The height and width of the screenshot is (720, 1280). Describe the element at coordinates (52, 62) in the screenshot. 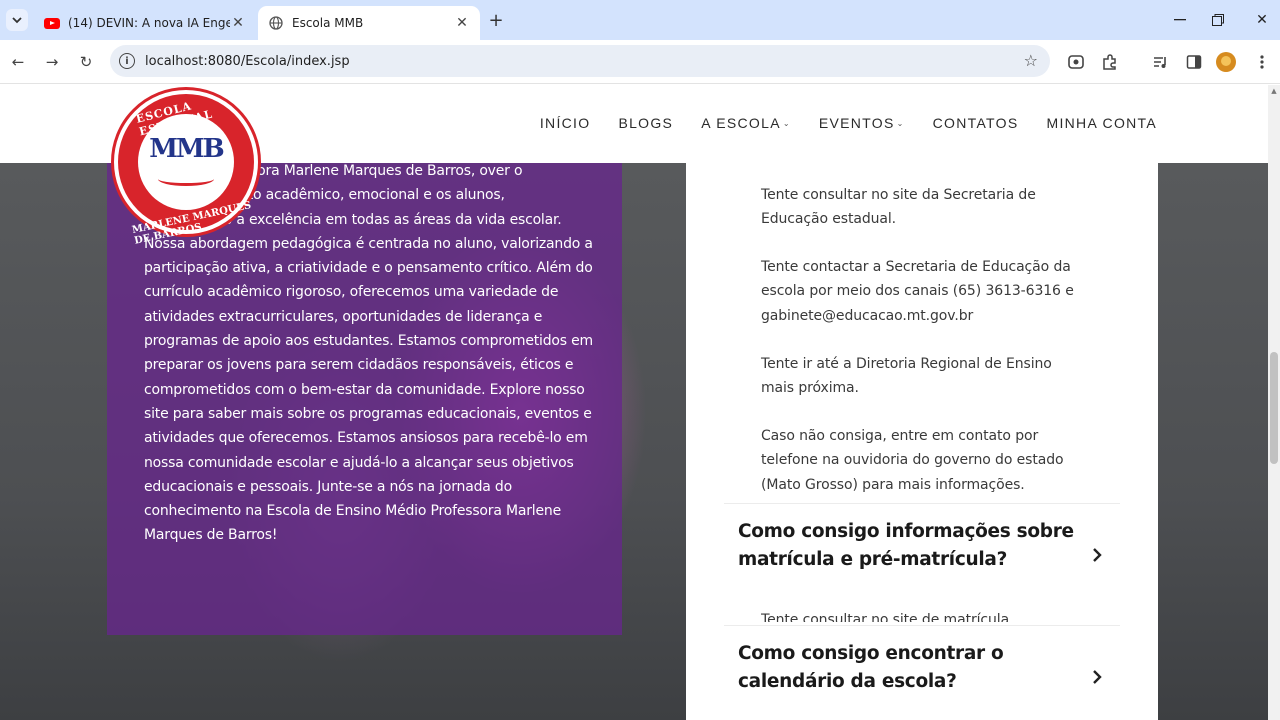

I see `forward-arrow-icon: →` at that location.